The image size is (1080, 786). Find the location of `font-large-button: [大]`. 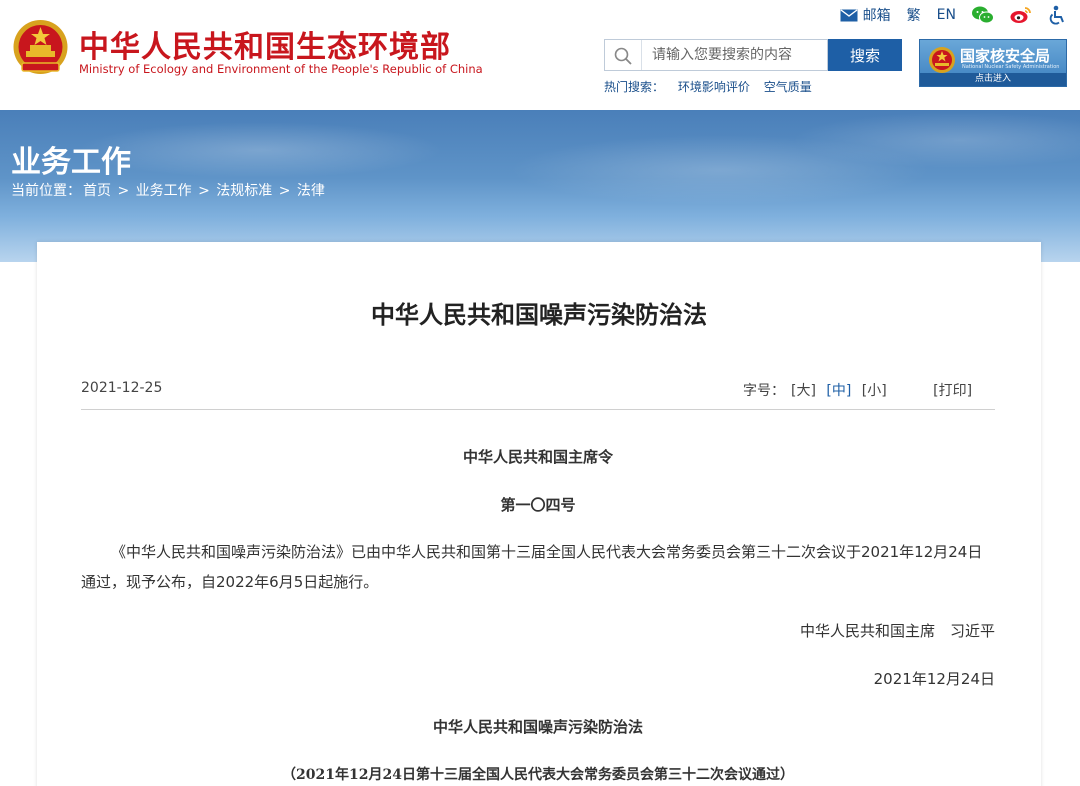

font-large-button: [大] is located at coordinates (803, 391).